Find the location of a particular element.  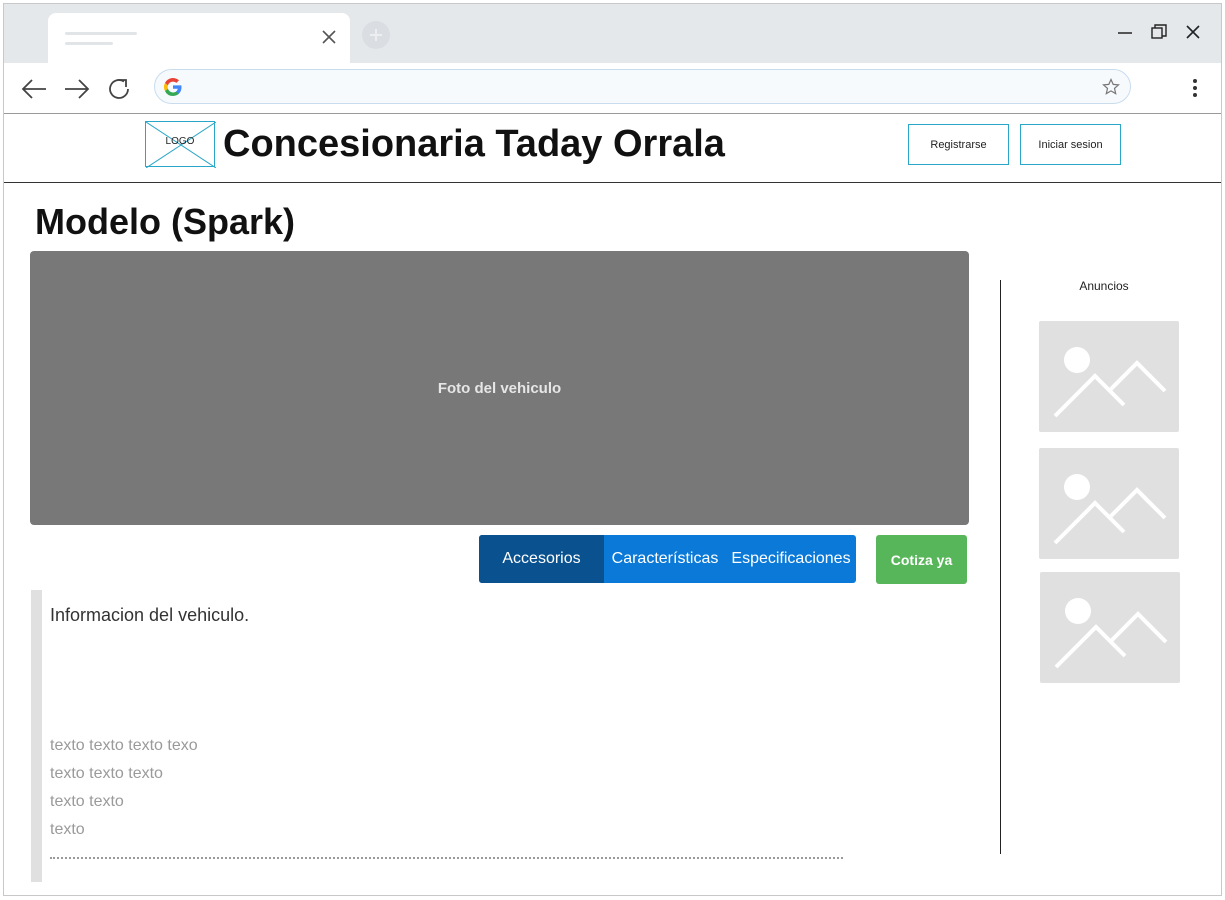

google-icon is located at coordinates (173, 87).